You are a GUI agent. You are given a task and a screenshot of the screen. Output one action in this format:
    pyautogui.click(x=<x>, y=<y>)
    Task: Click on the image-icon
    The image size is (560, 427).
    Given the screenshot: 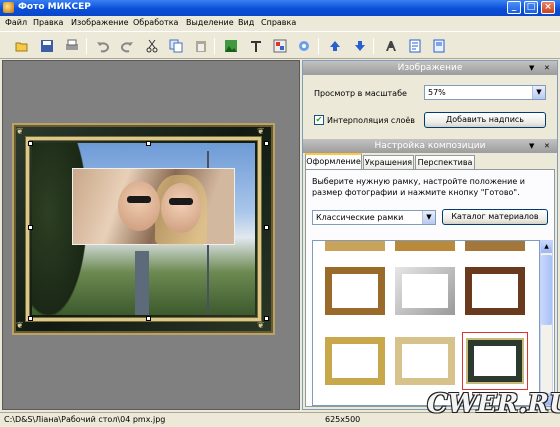 What is the action you would take?
    pyautogui.click(x=231, y=46)
    